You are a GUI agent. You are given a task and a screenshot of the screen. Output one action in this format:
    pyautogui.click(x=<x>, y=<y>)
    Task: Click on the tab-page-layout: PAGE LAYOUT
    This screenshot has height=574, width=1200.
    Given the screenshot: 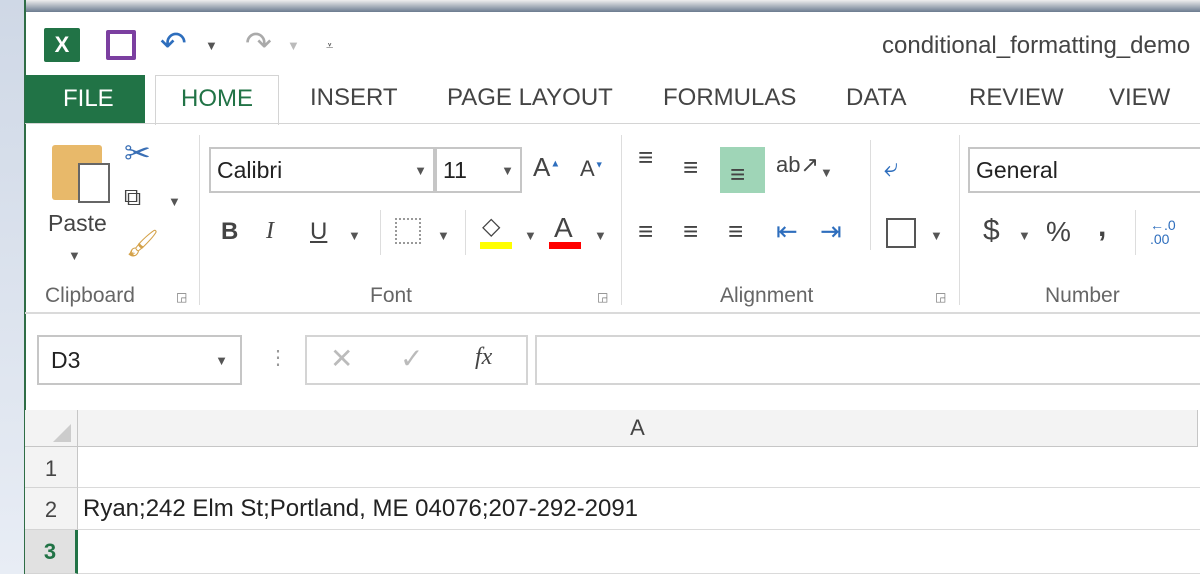 What is the action you would take?
    pyautogui.click(x=530, y=98)
    